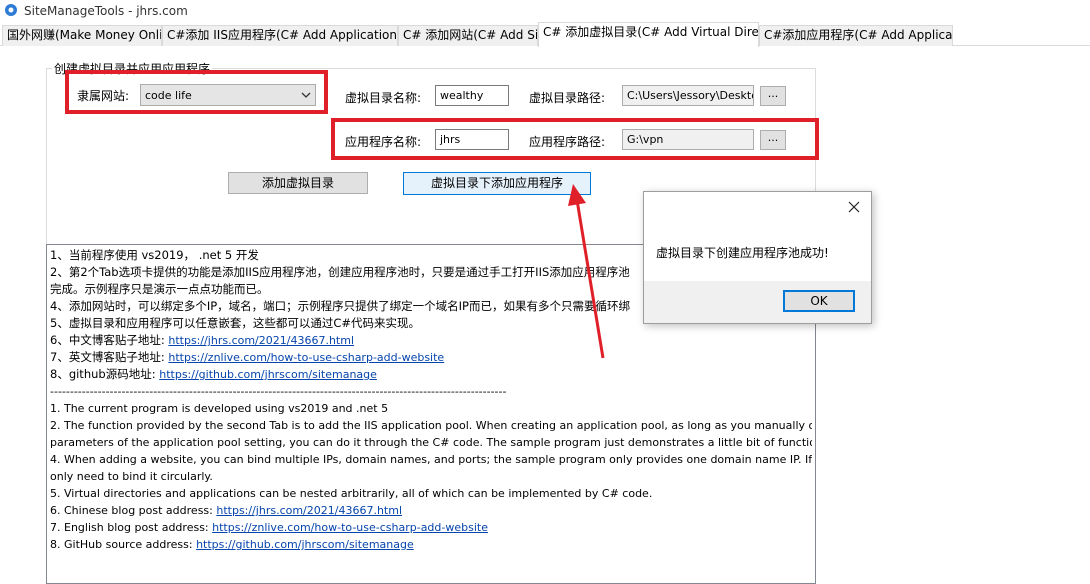 The width and height of the screenshot is (1090, 584). Describe the element at coordinates (298, 183) in the screenshot. I see `add-vdir-button: 添加虚拟目录` at that location.